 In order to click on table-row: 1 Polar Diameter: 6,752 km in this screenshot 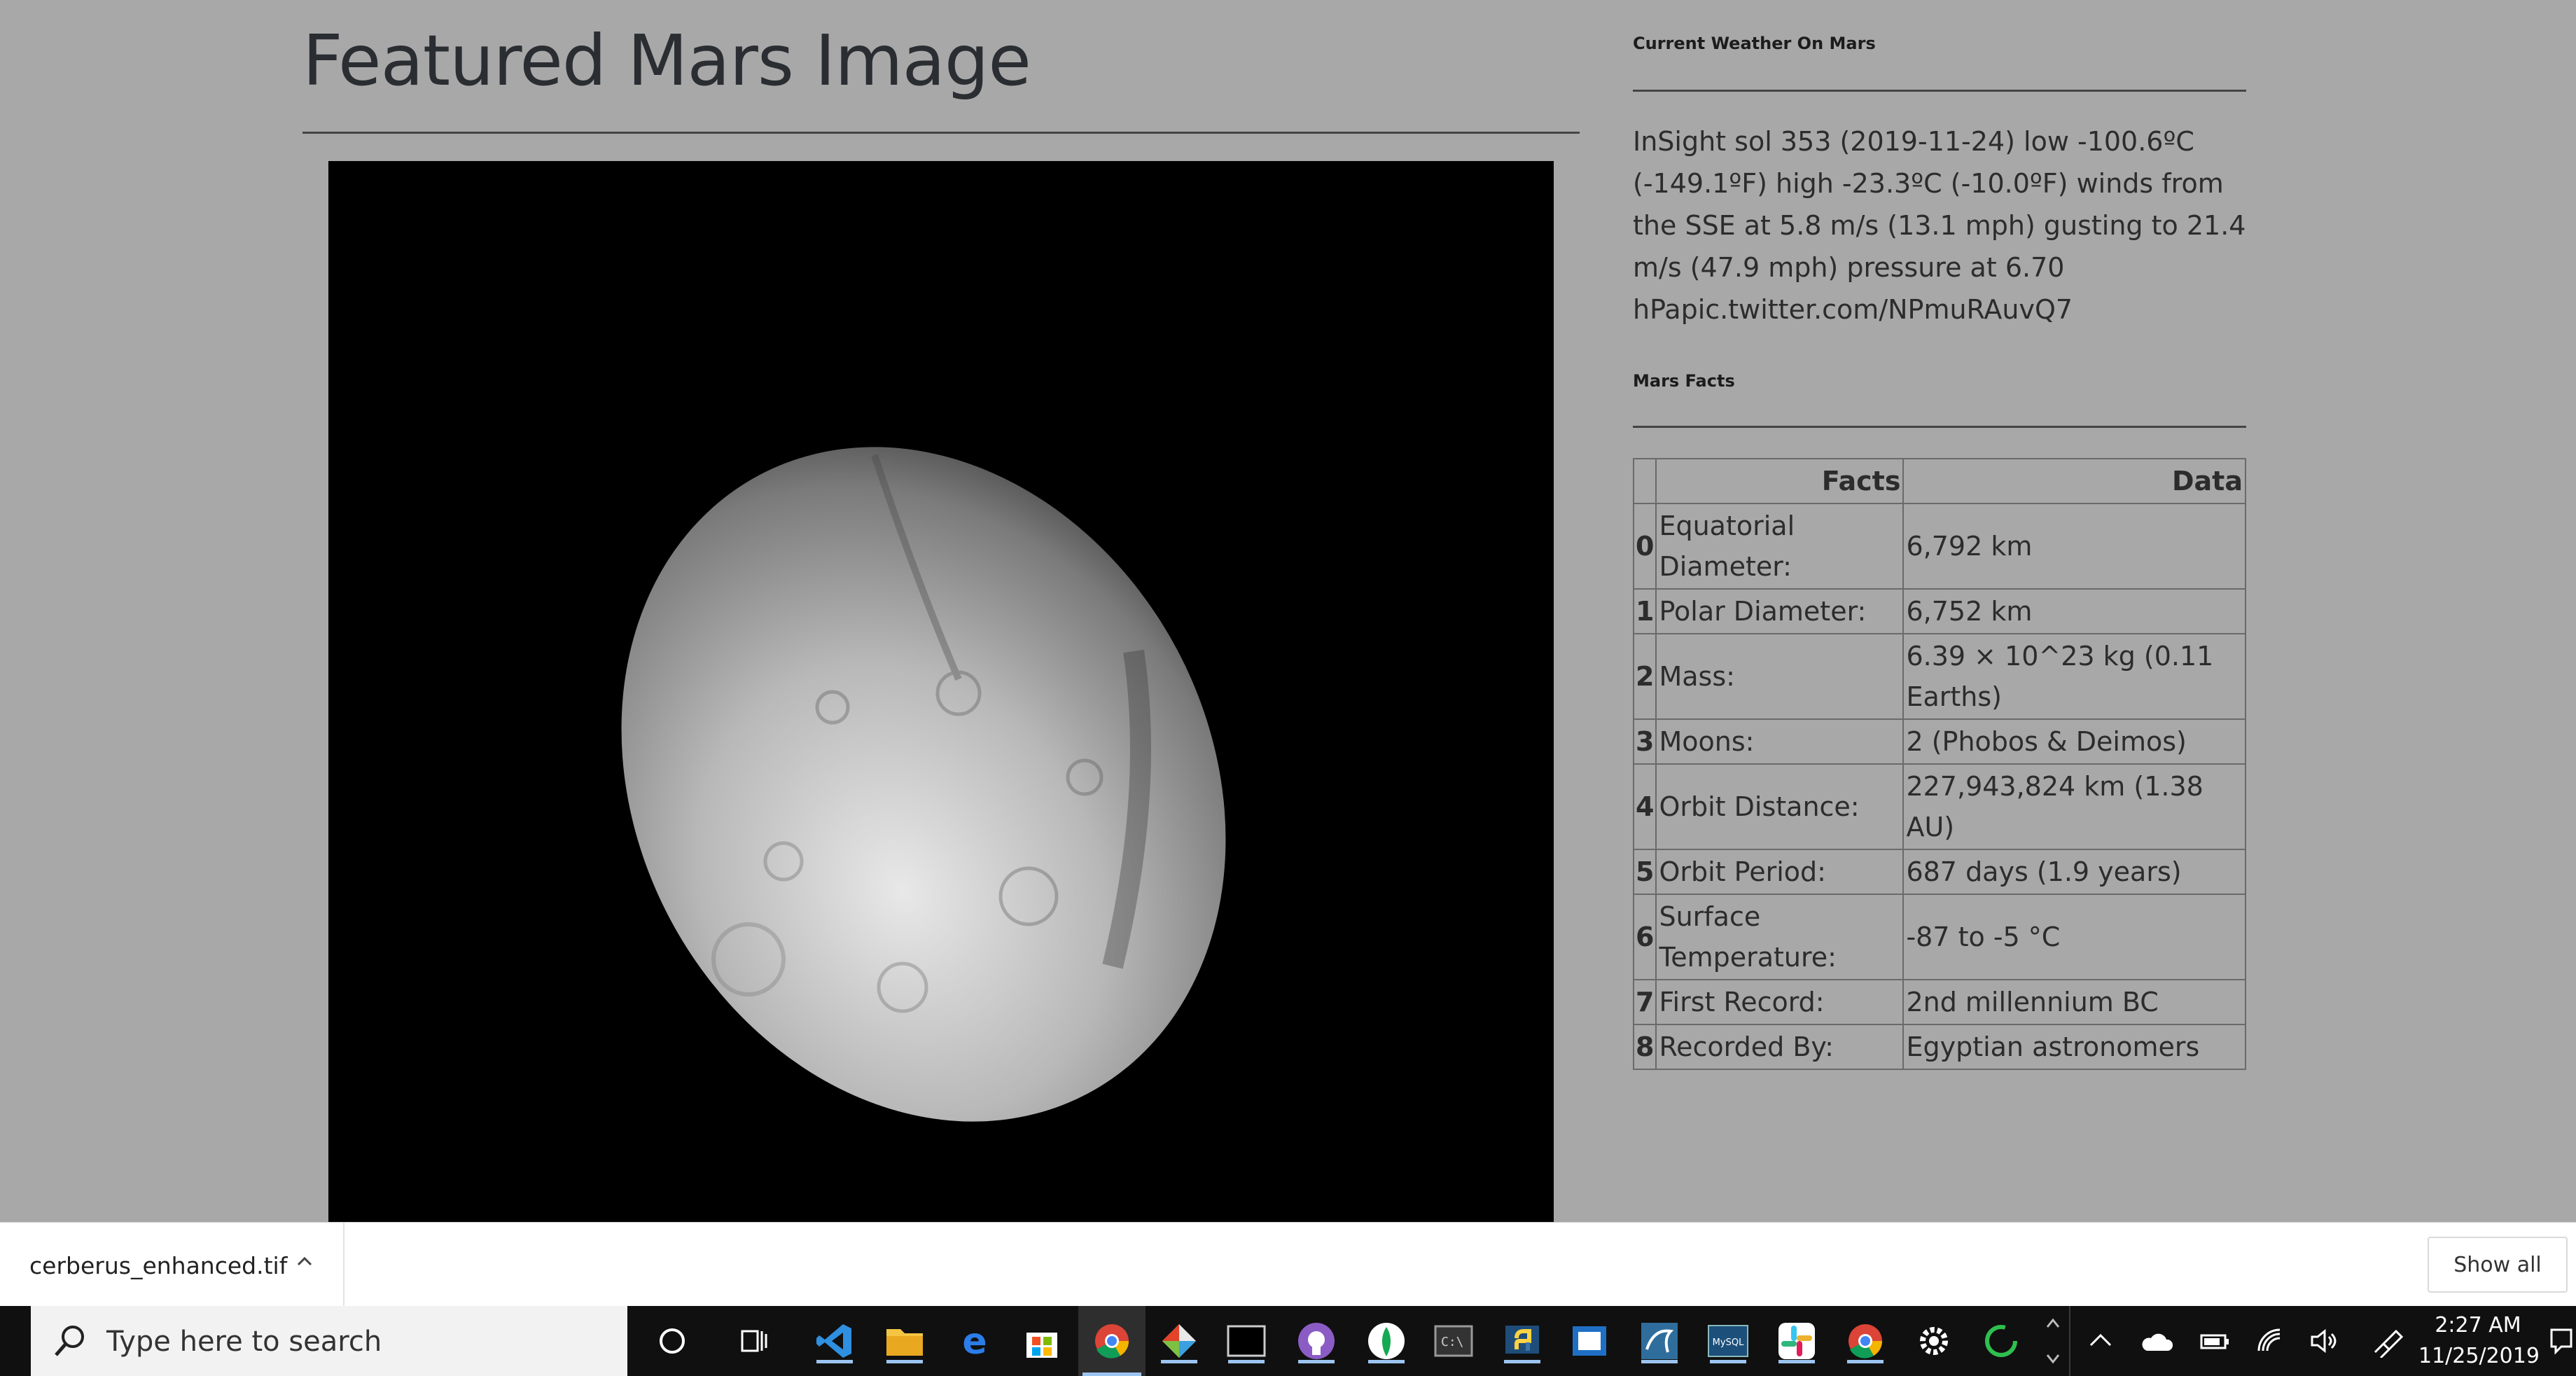, I will do `click(1939, 611)`.